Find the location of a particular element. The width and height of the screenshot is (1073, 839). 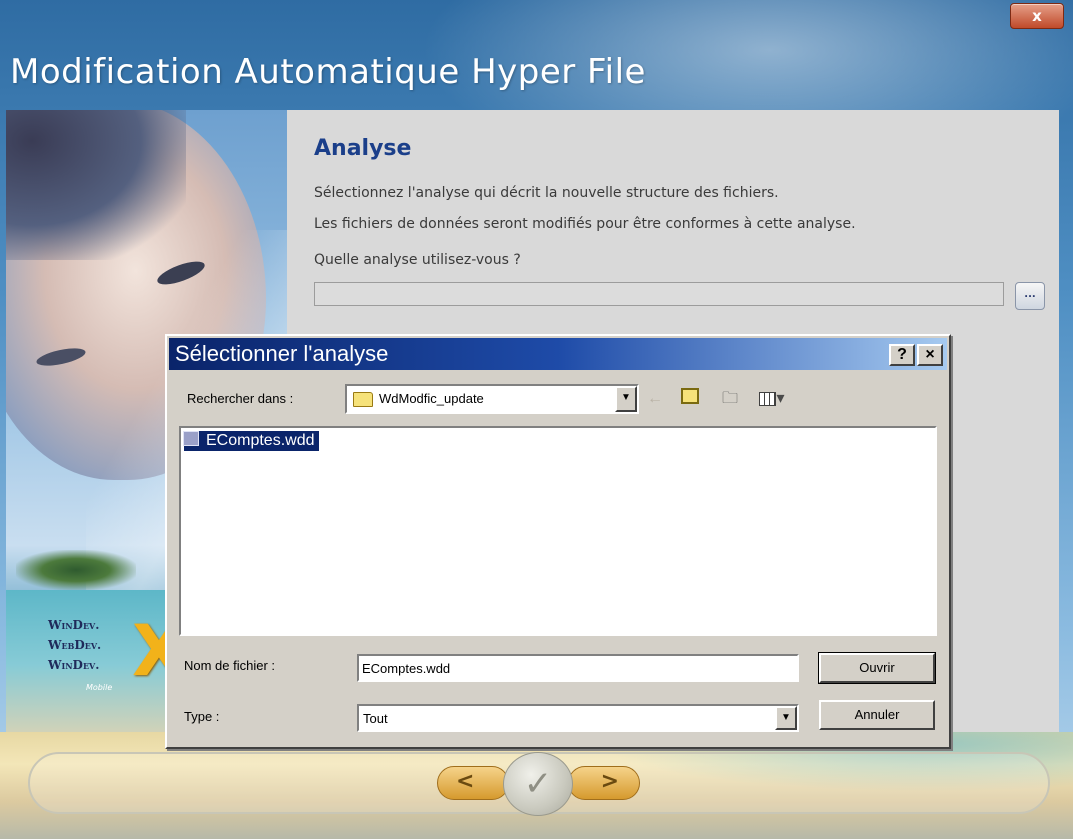

folder-icon is located at coordinates (363, 399).